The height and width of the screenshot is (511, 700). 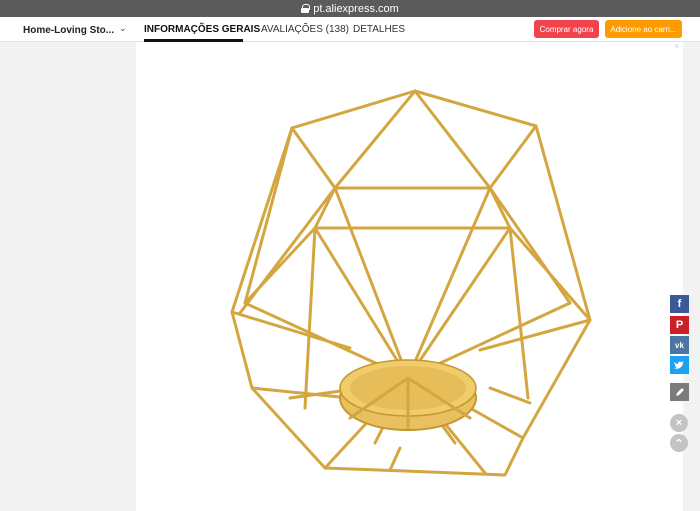 I want to click on tab-reviews: AVALIAÇÕES (138), so click(x=305, y=29).